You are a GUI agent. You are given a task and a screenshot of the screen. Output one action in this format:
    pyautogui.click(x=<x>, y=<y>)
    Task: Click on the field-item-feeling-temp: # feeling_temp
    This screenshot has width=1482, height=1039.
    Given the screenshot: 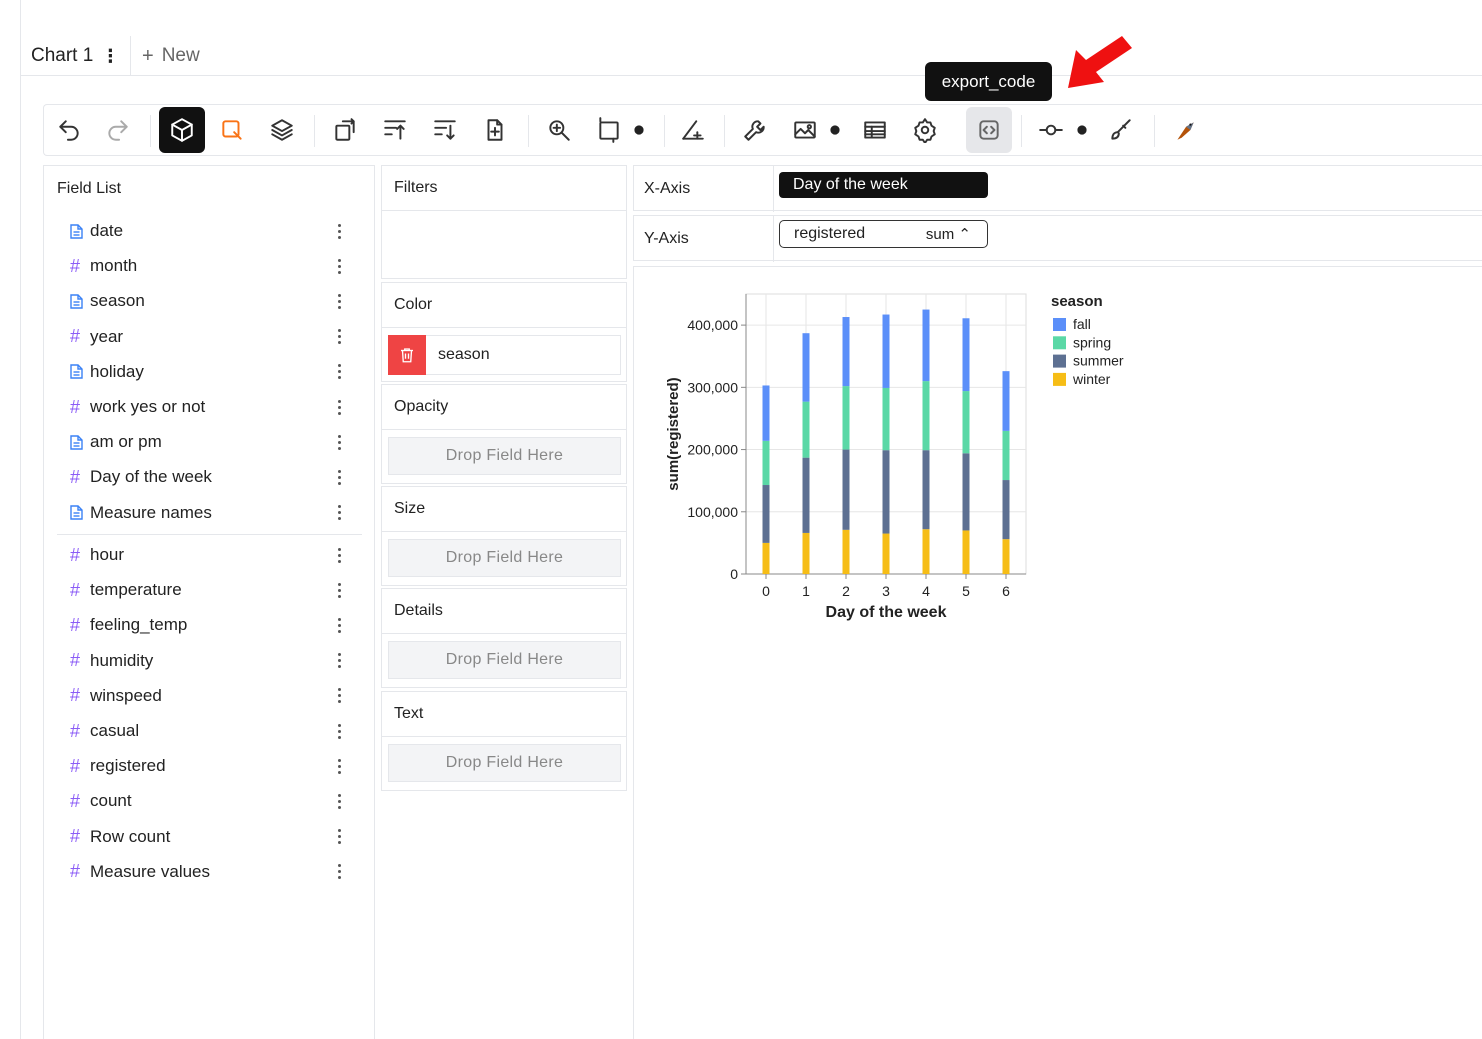 What is the action you would take?
    pyautogui.click(x=210, y=625)
    